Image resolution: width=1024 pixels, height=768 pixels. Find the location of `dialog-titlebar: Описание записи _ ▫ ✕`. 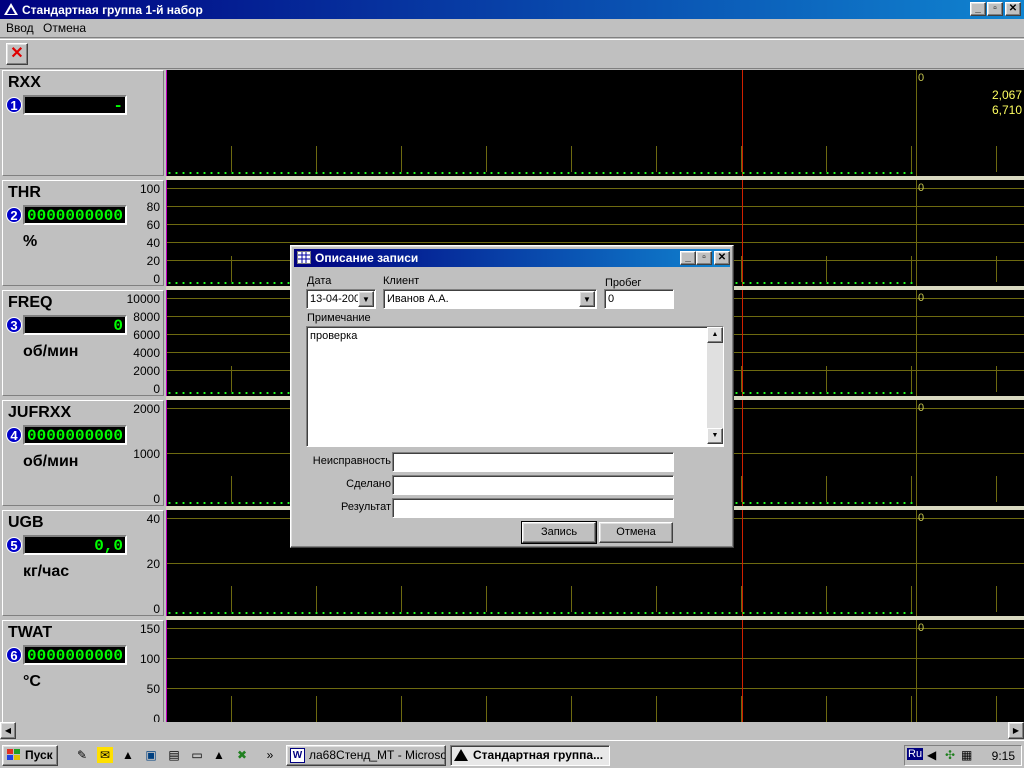

dialog-titlebar: Описание записи _ ▫ ✕ is located at coordinates (512, 258).